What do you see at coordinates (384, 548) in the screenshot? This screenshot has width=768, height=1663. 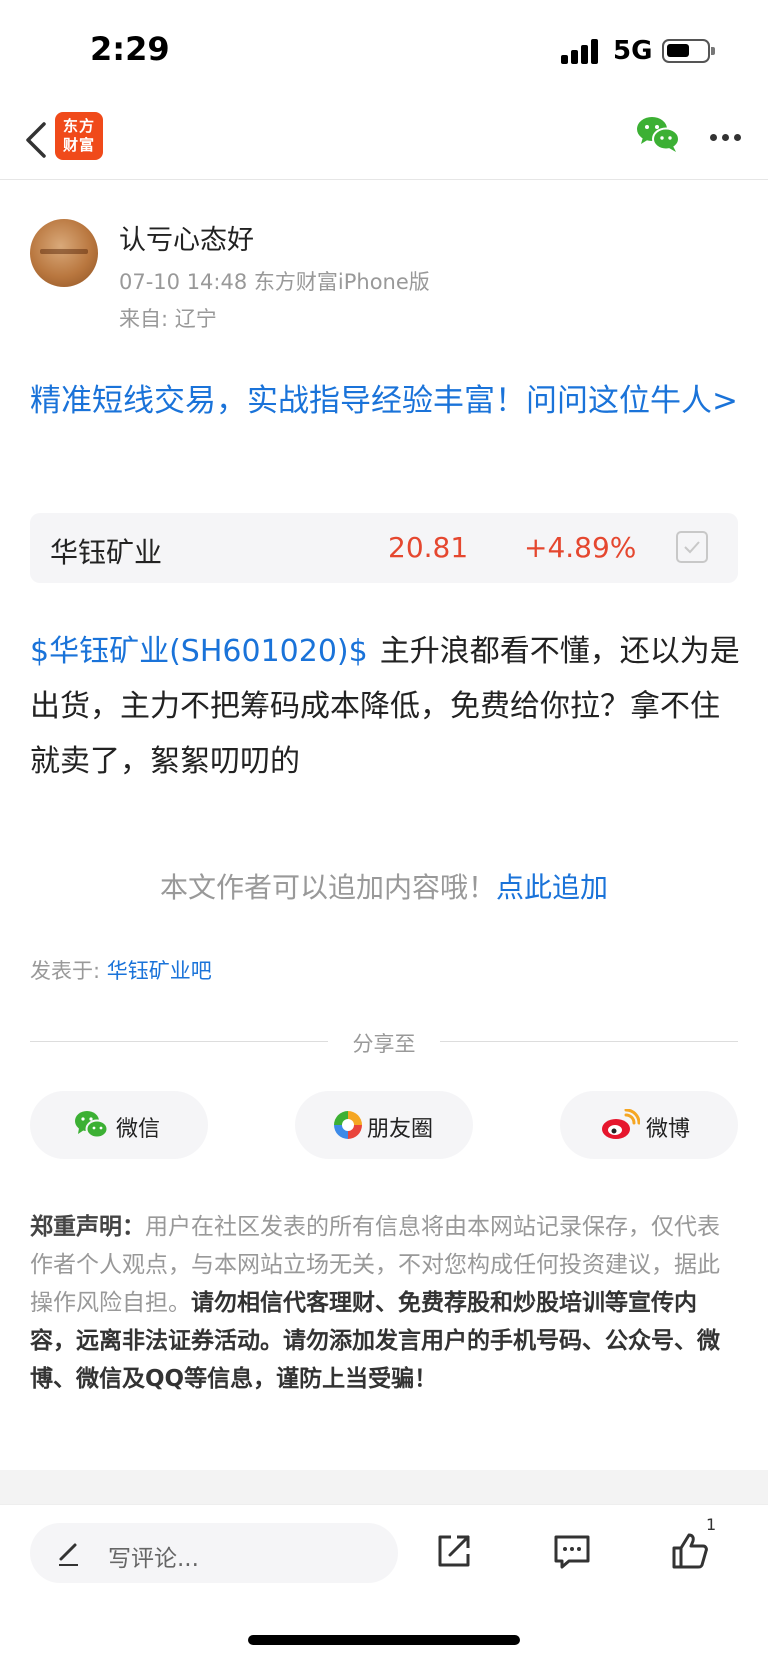 I see `stock-card: 华钰矿业 20.81 +4.89%` at bounding box center [384, 548].